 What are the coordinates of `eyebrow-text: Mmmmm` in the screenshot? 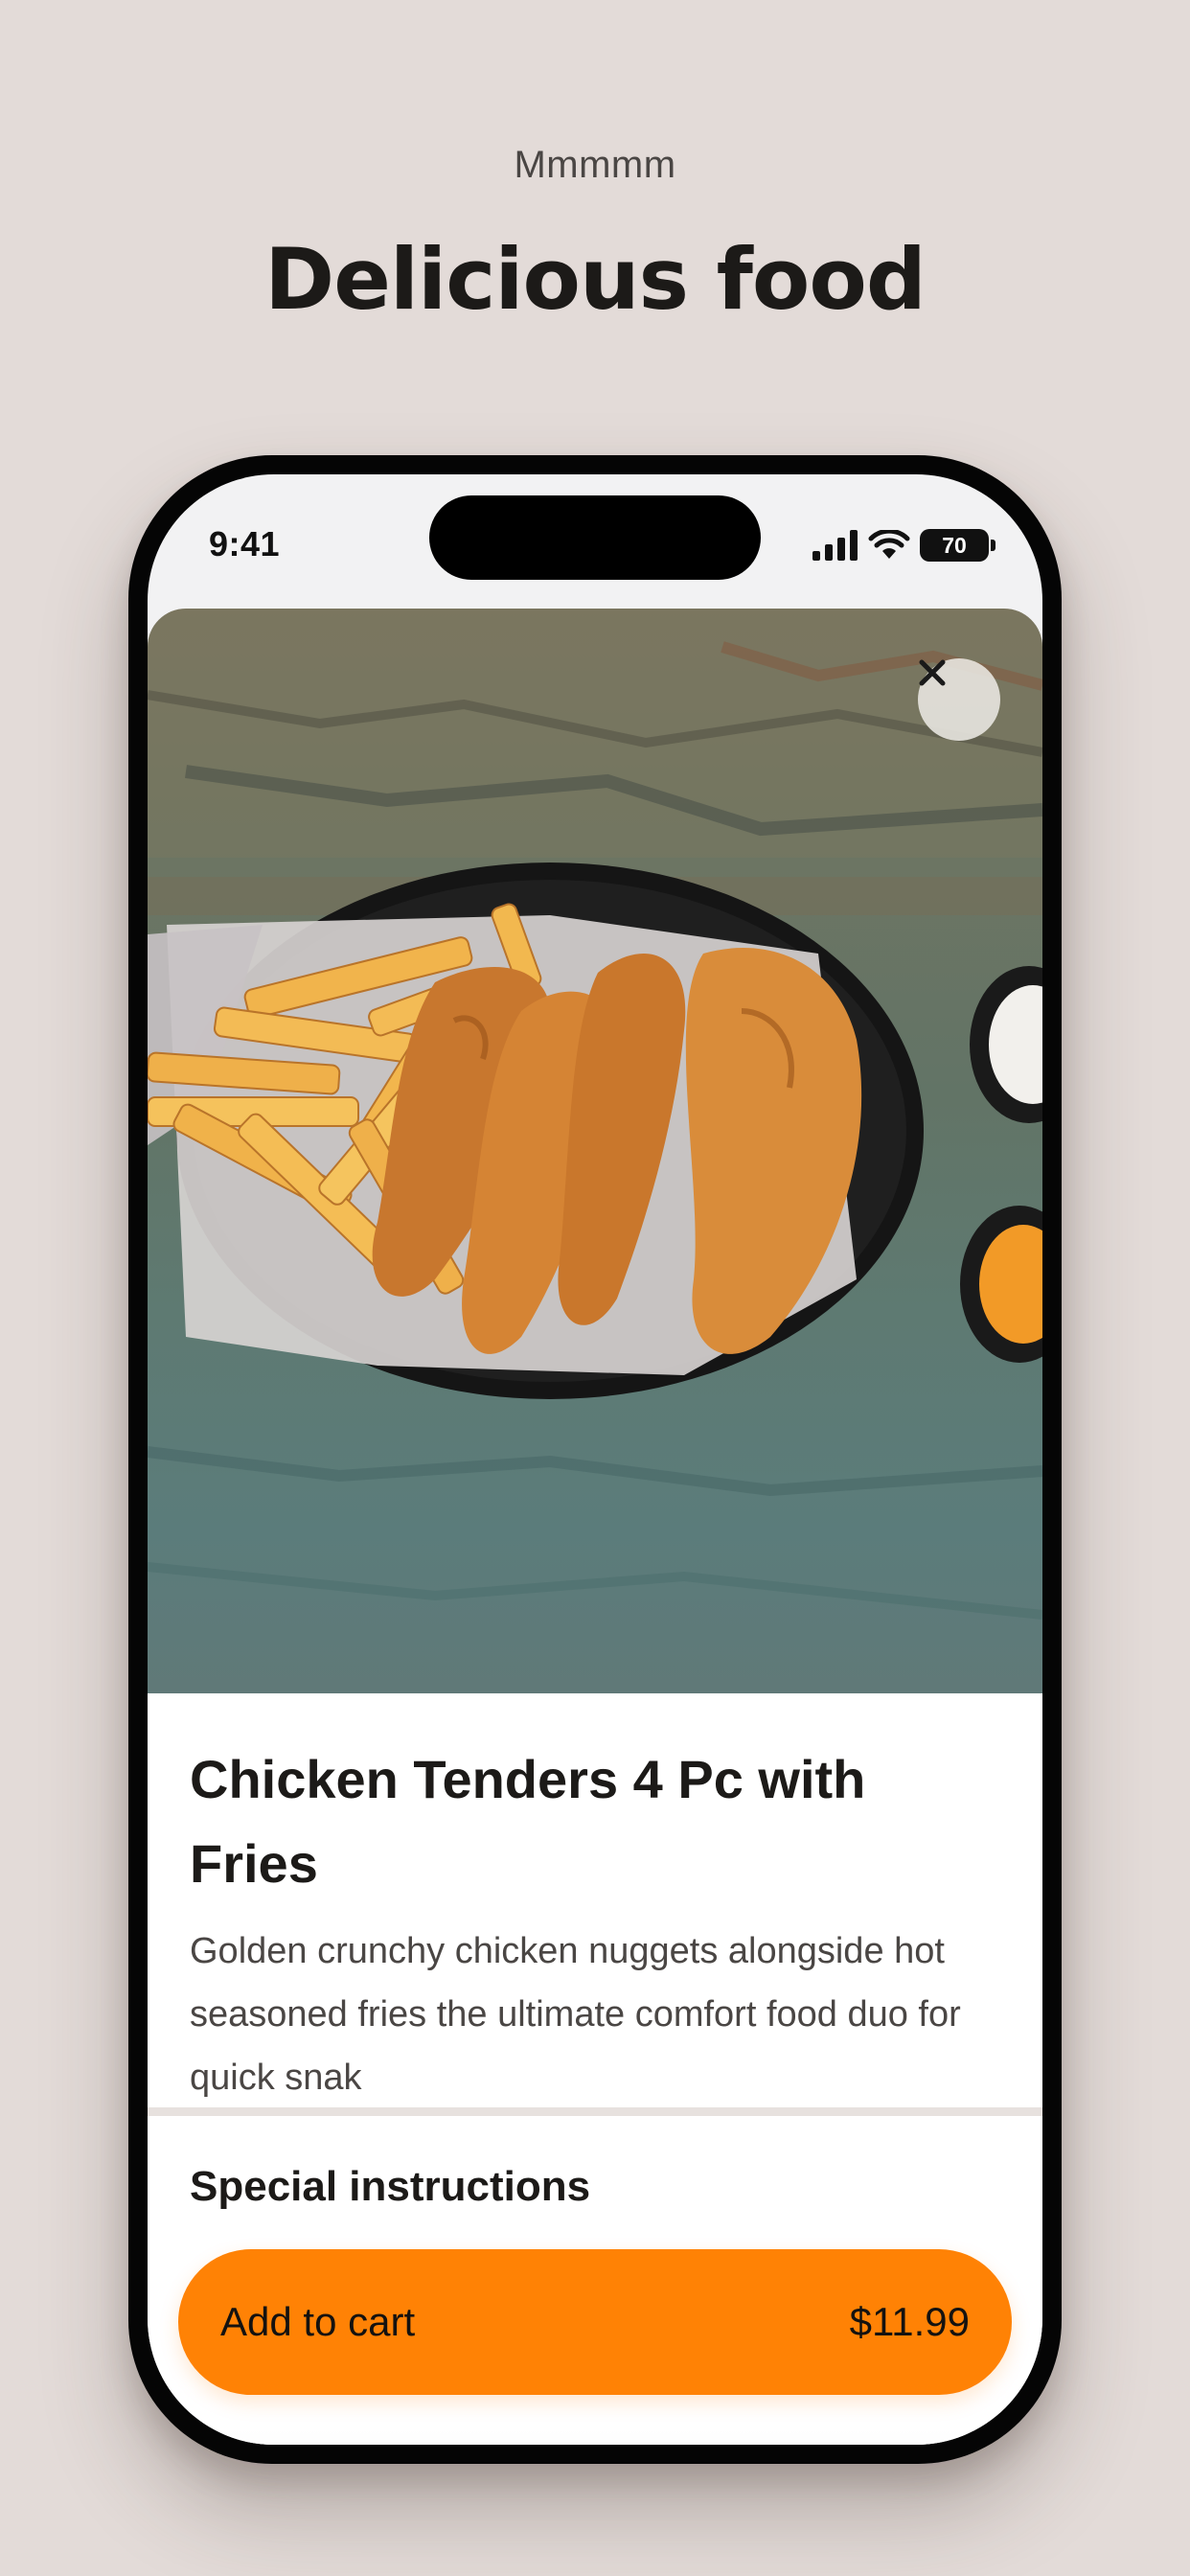 It's located at (595, 165).